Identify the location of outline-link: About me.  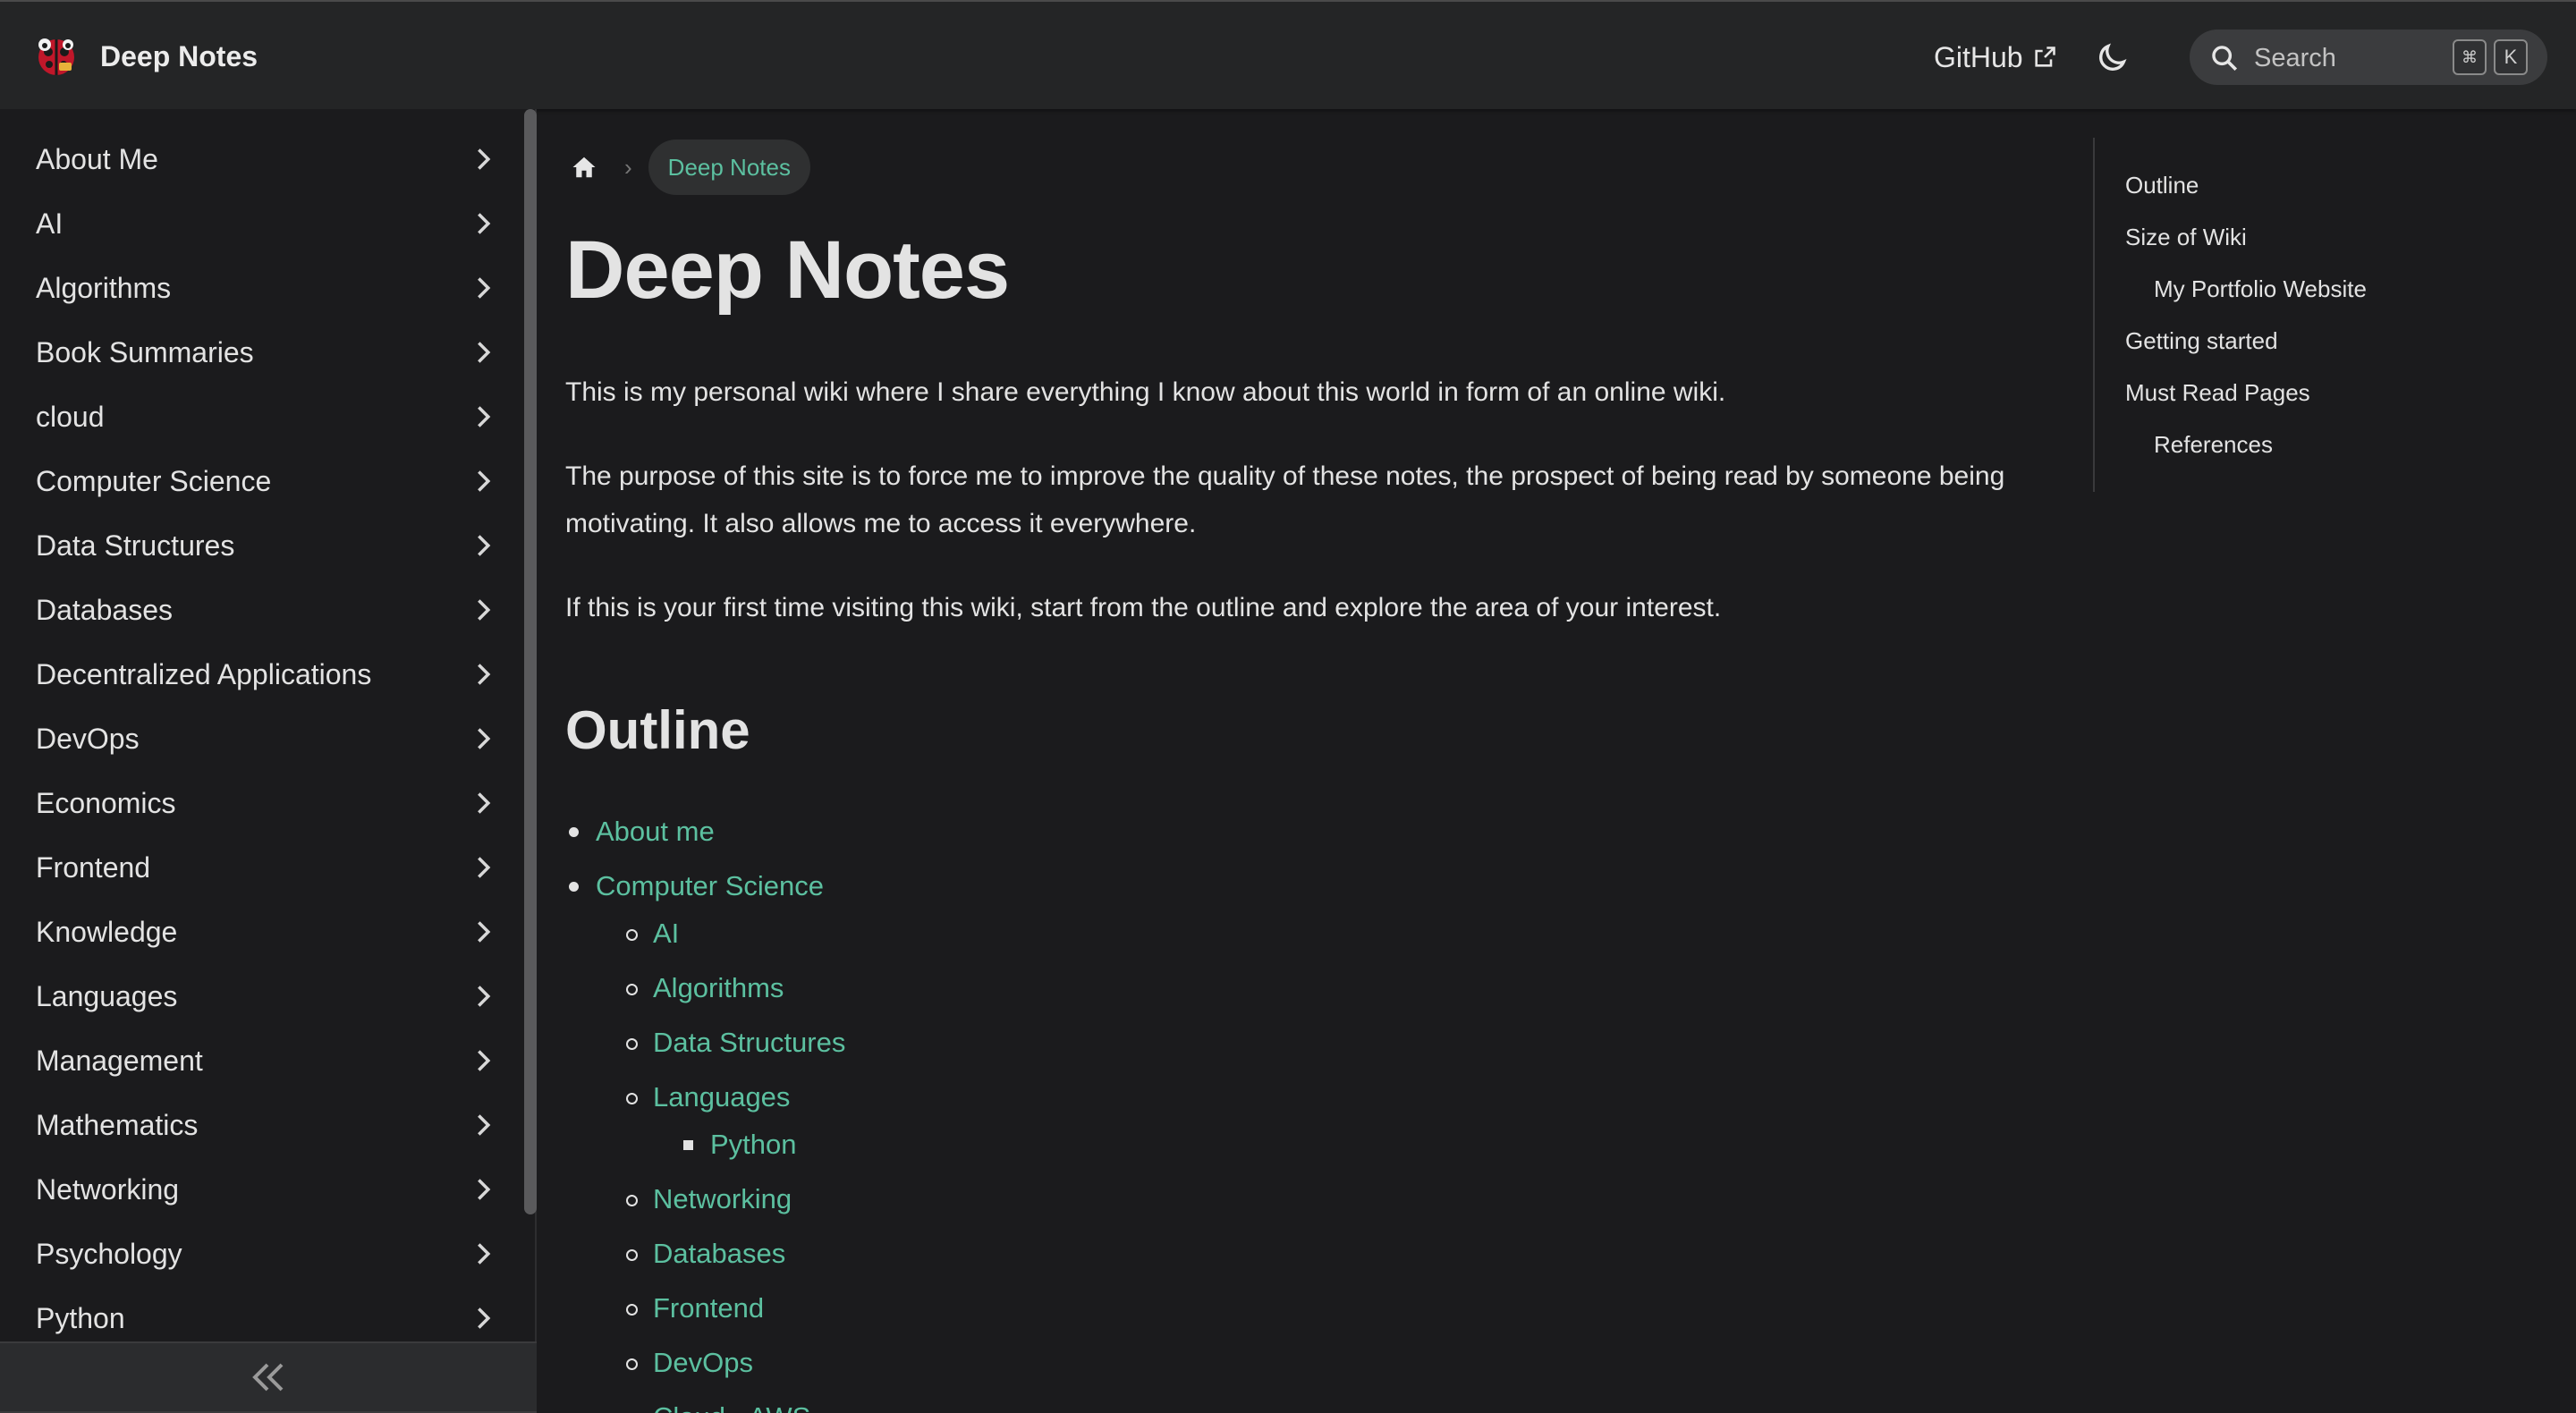
(655, 832).